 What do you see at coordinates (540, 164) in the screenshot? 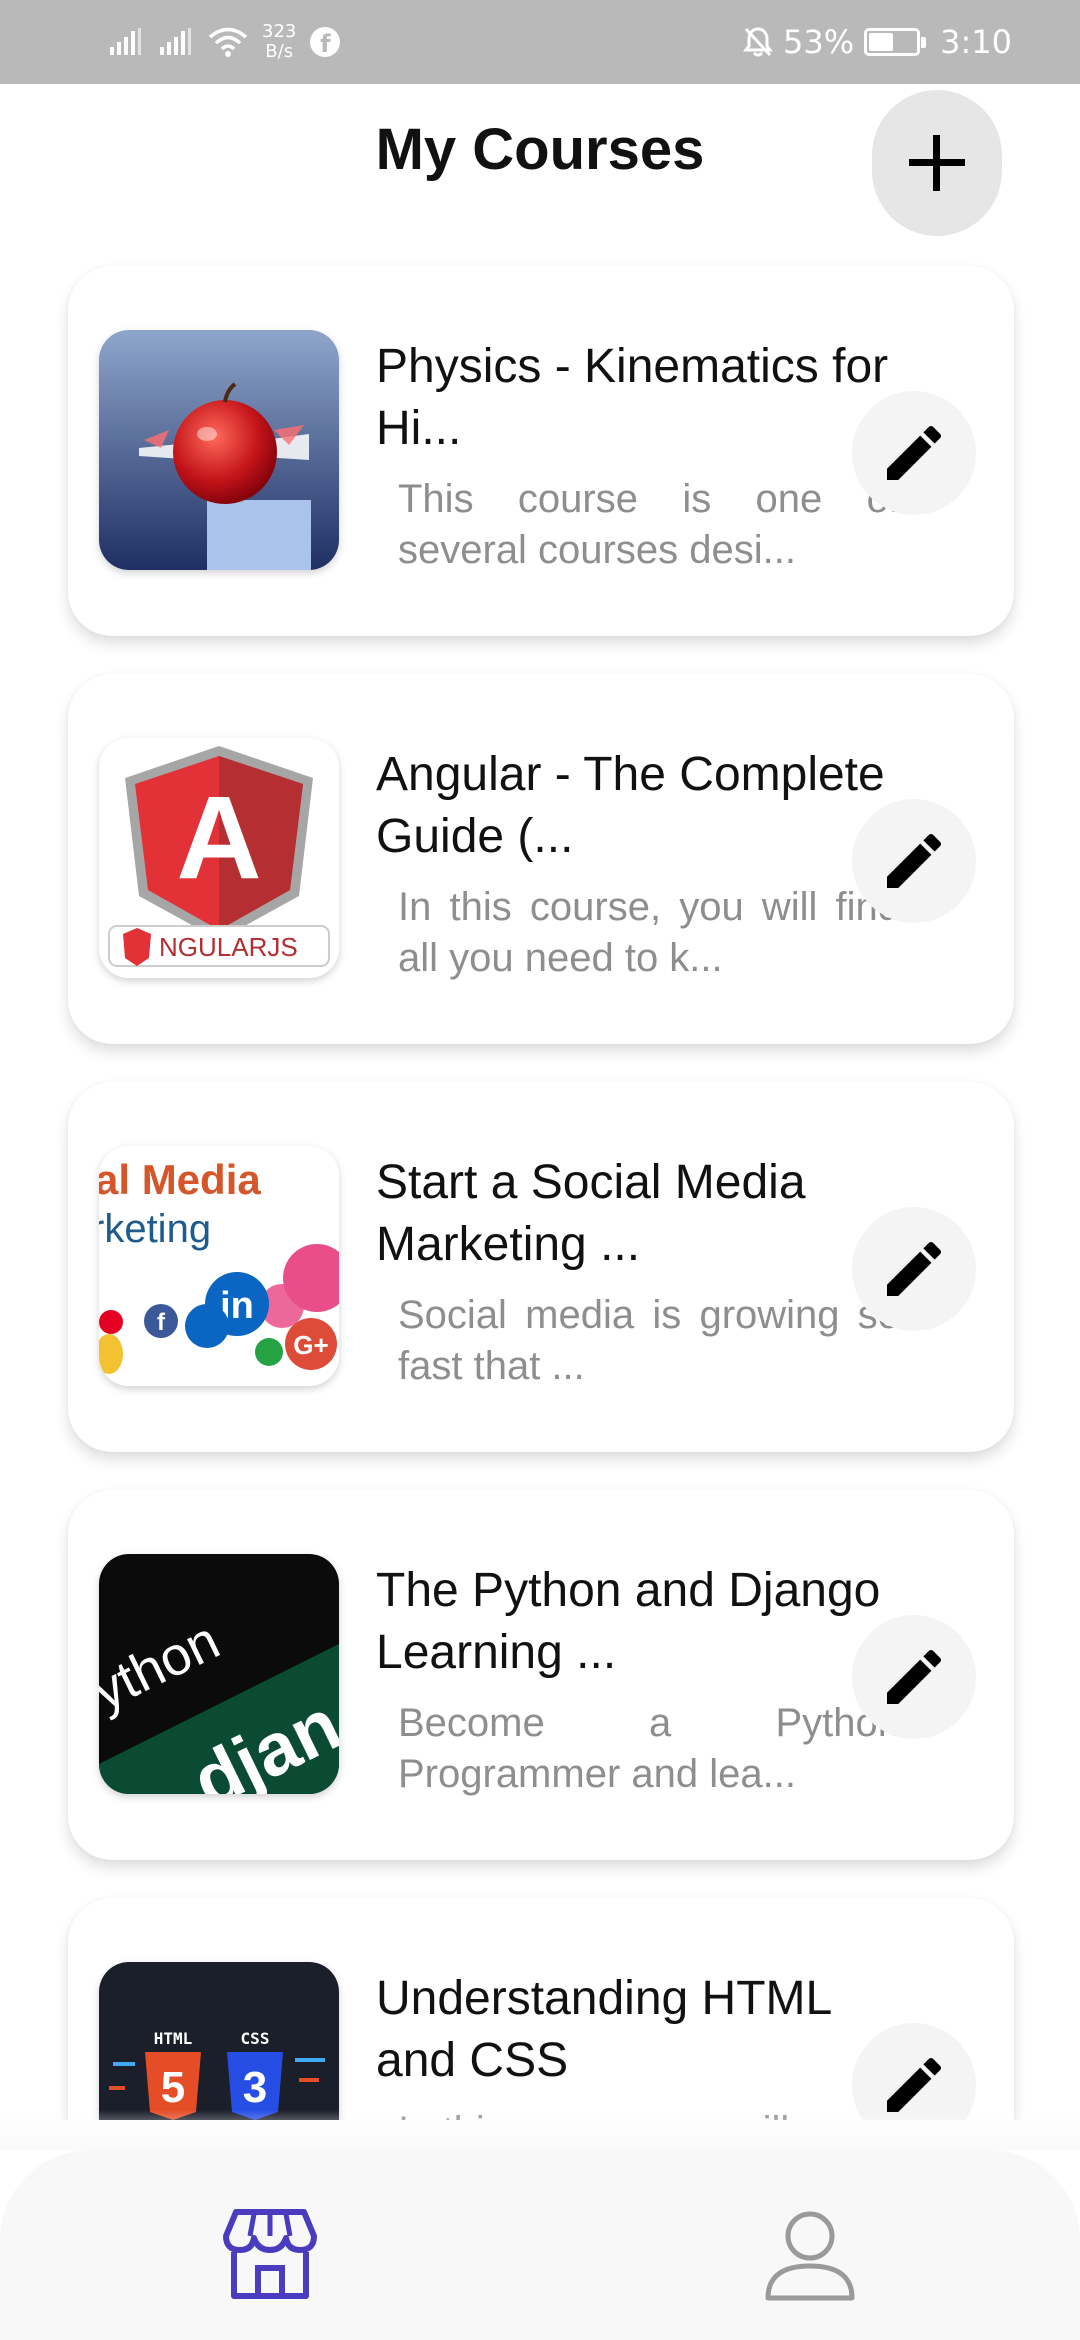
I see `header: My Courses` at bounding box center [540, 164].